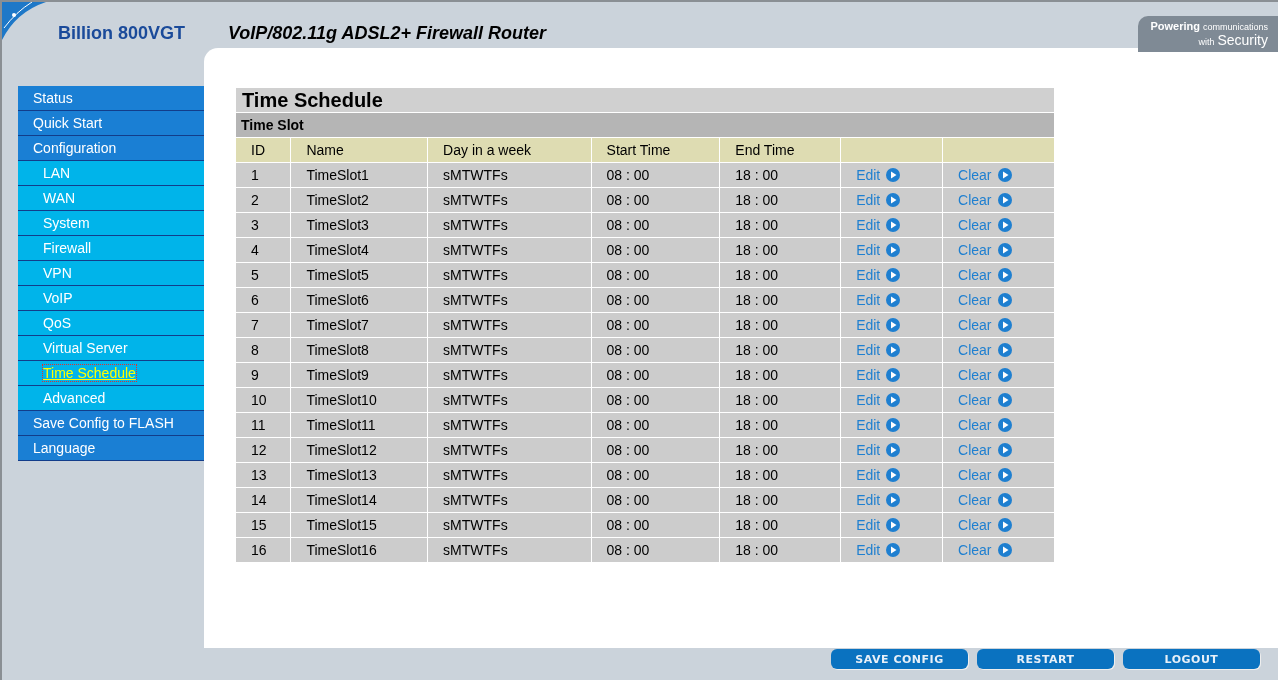 This screenshot has width=1278, height=680. Describe the element at coordinates (359, 200) in the screenshot. I see `table-cell: TimeSlot2` at that location.